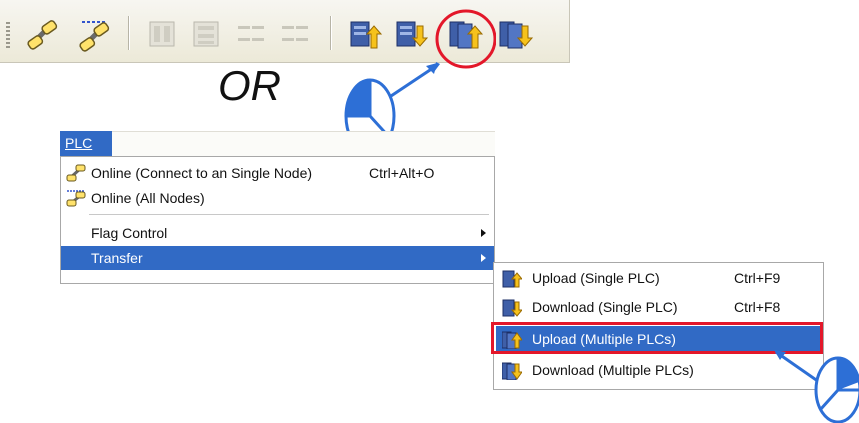  I want to click on upload-single-button, so click(364, 34).